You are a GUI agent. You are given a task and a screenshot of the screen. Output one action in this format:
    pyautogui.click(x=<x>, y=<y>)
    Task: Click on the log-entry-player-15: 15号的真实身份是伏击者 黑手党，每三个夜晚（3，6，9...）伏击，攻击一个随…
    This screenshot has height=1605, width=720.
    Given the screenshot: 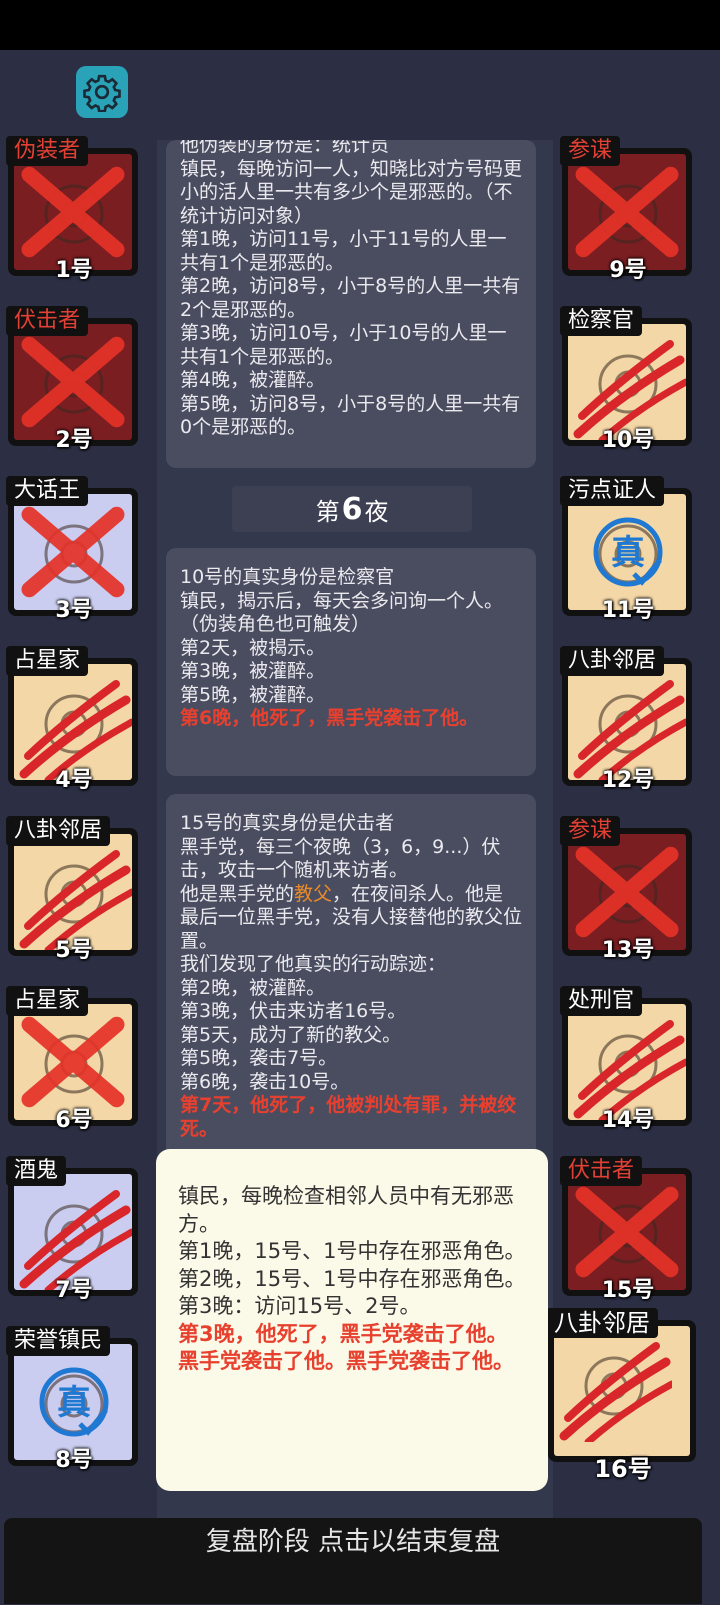 What is the action you would take?
    pyautogui.click(x=351, y=979)
    